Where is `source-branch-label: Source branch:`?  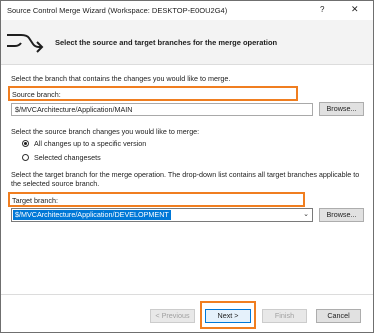 source-branch-label: Source branch: is located at coordinates (36, 94).